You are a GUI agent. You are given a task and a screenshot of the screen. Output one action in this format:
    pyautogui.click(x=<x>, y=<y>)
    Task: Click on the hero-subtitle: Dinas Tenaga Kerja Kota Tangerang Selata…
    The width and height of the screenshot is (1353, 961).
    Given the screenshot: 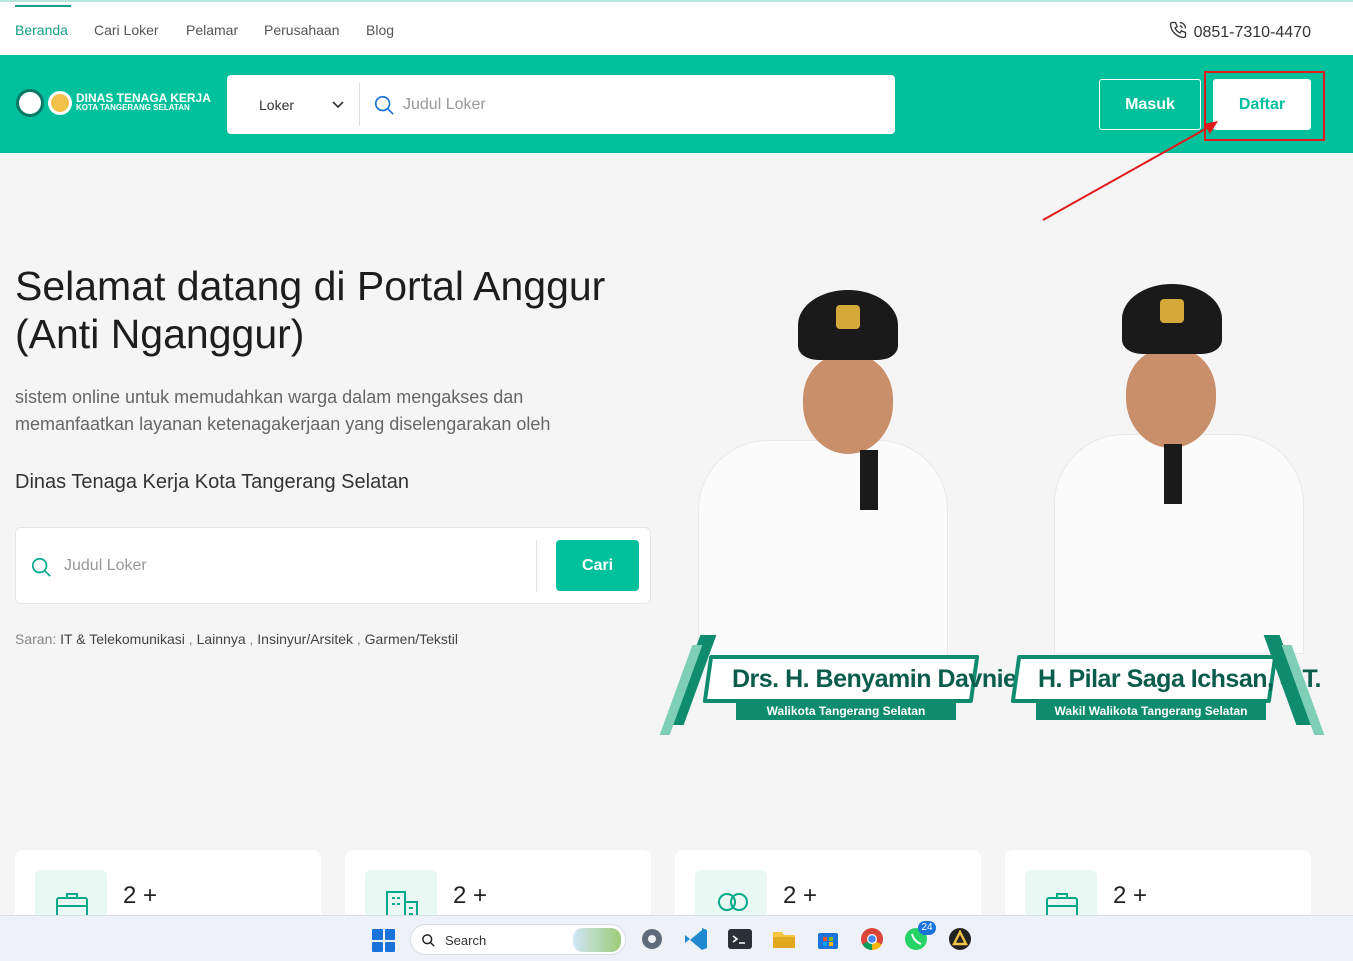 What is the action you would take?
    pyautogui.click(x=212, y=482)
    